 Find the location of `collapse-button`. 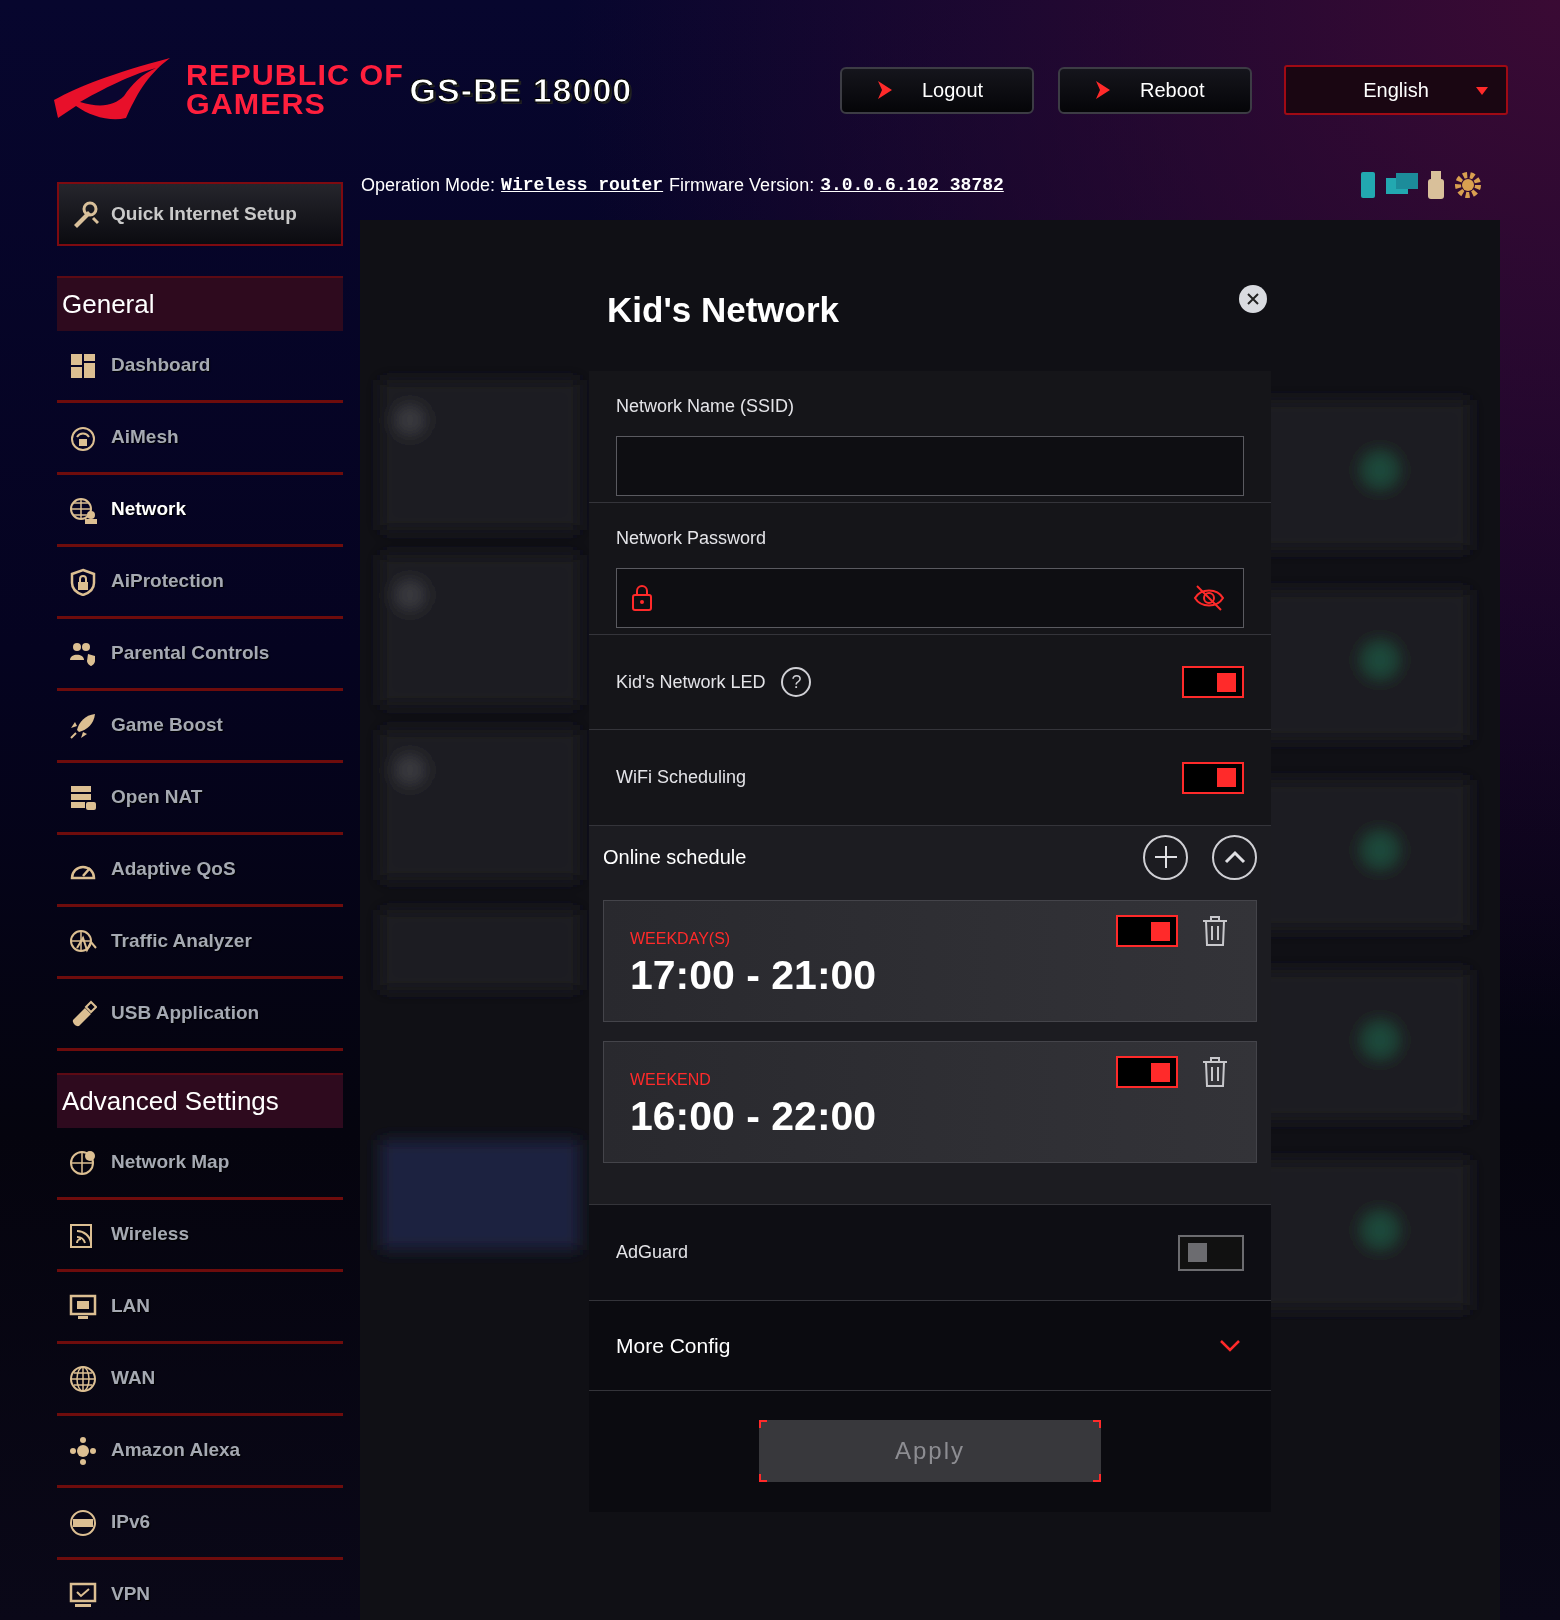

collapse-button is located at coordinates (1234, 857).